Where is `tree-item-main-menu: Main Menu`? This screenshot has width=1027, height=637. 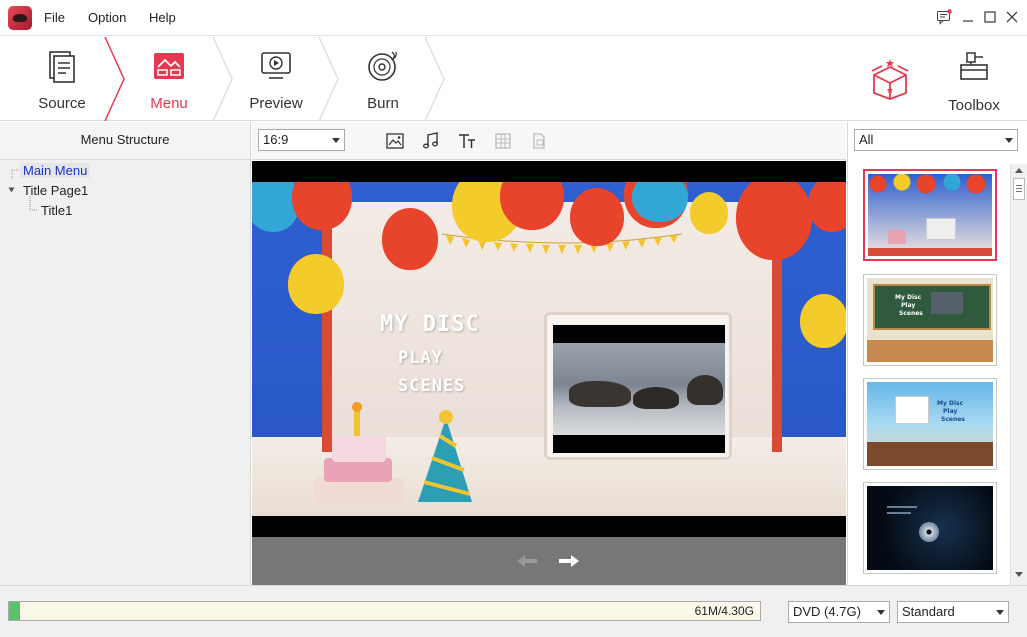
tree-item-main-menu: Main Menu is located at coordinates (55, 170).